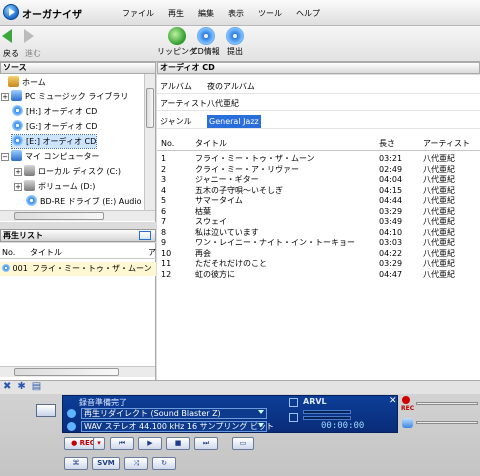 The width and height of the screenshot is (480, 476). What do you see at coordinates (29, 185) in the screenshot?
I see `volume-icon` at bounding box center [29, 185].